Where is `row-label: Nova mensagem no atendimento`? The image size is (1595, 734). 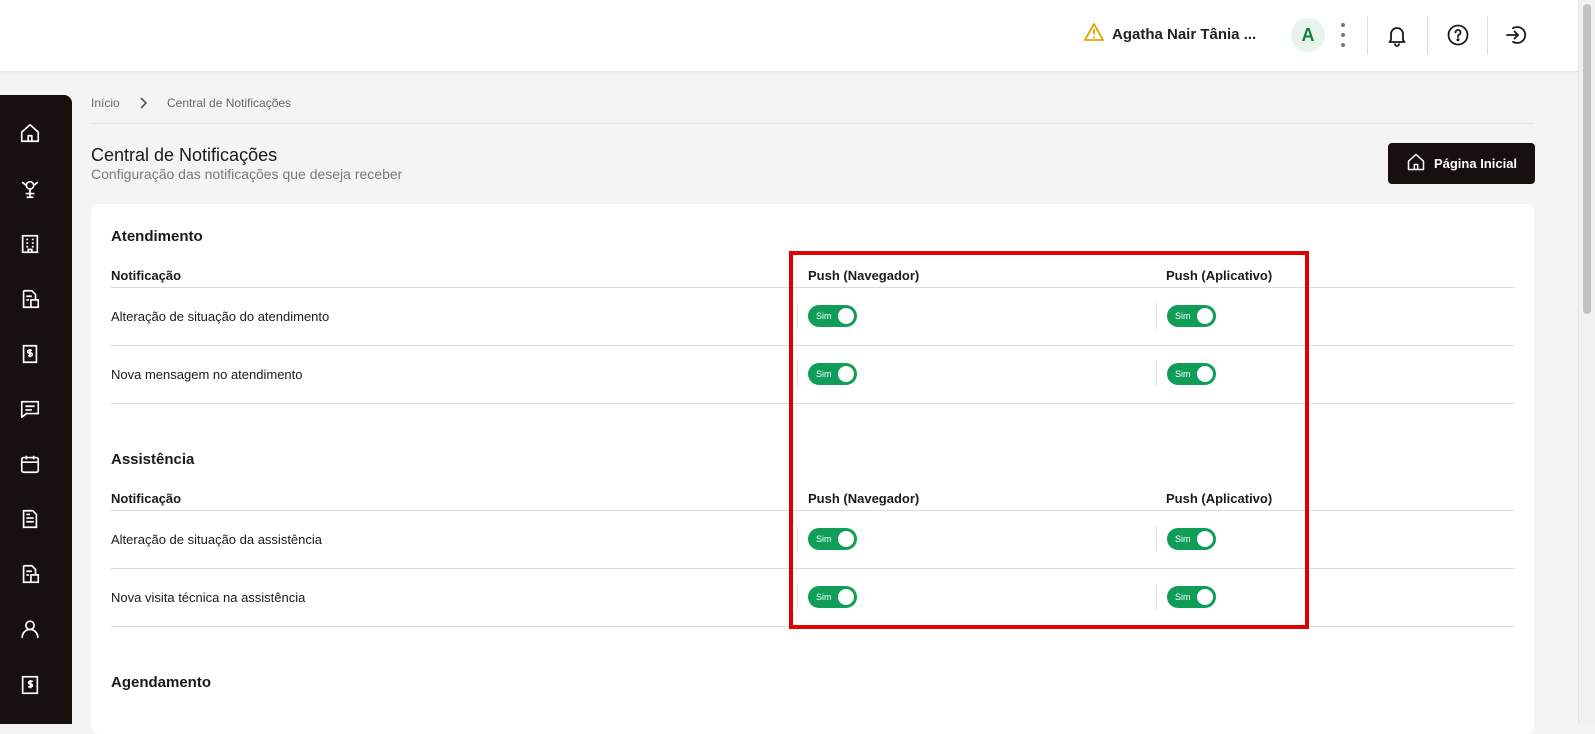 row-label: Nova mensagem no atendimento is located at coordinates (207, 374).